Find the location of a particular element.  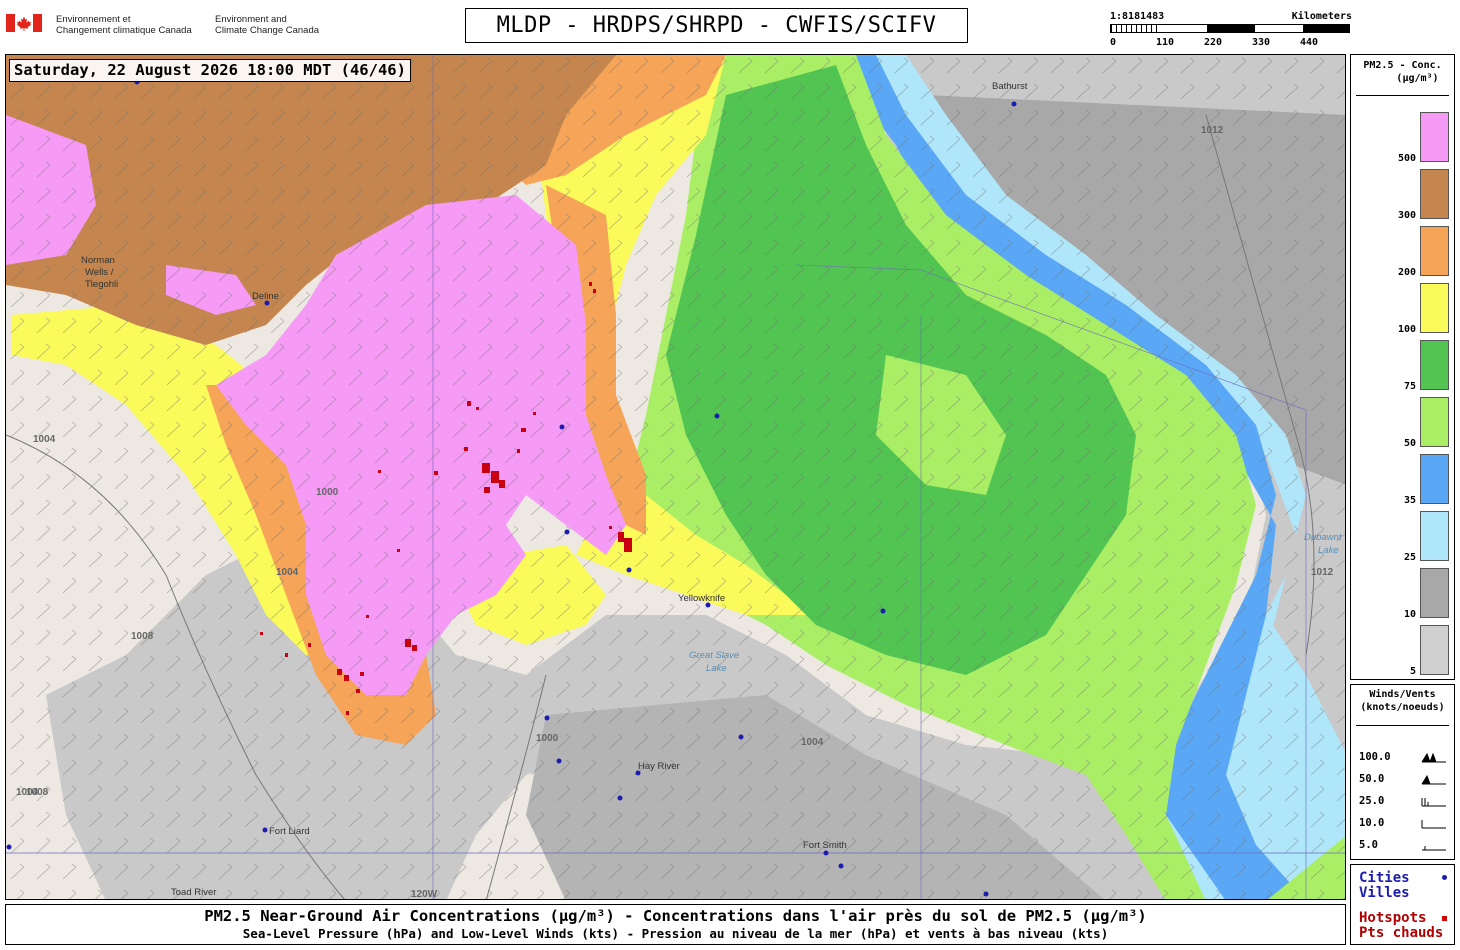

cities-legend-line1: Cities is located at coordinates (1384, 878).